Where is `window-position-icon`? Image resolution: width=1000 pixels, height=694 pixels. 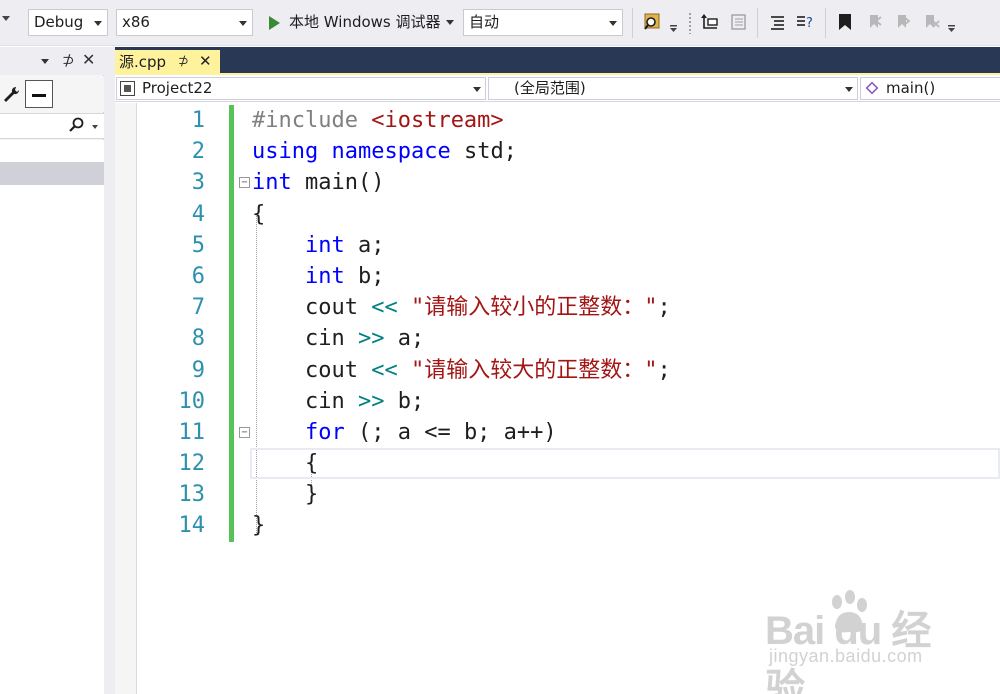
window-position-icon is located at coordinates (45, 61).